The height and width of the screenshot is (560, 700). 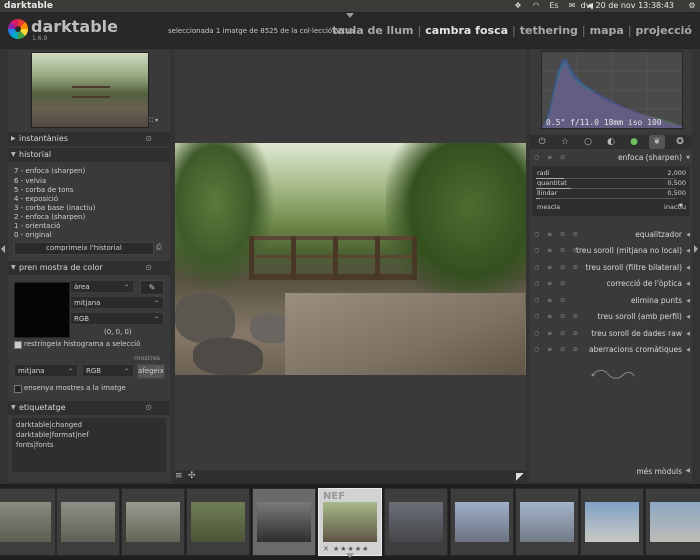 I want to click on styles-icon: ✣, so click(x=192, y=476).